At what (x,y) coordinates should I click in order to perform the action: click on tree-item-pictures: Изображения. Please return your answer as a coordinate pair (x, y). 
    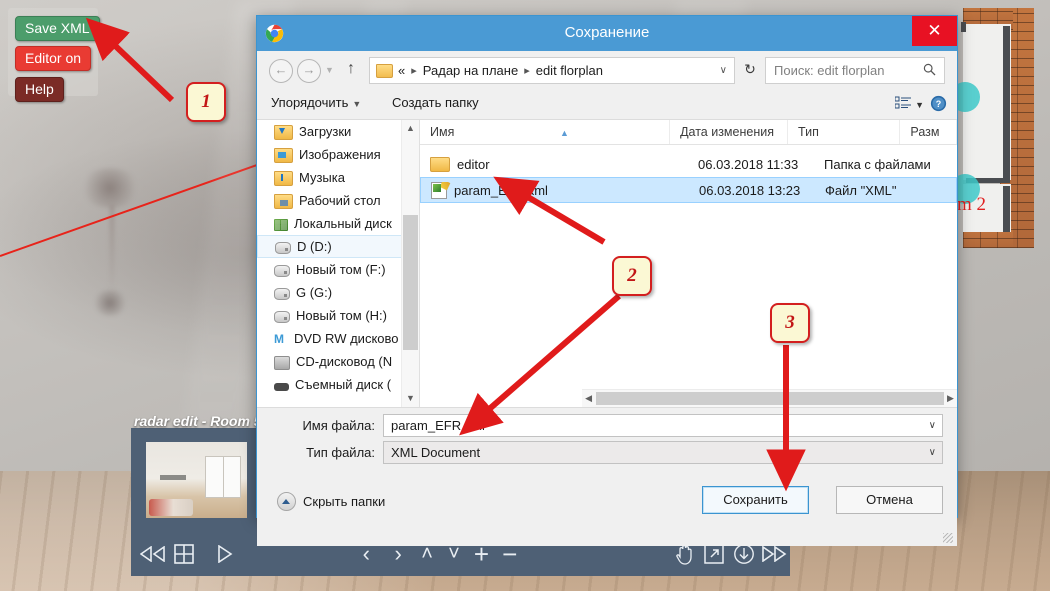
    Looking at the image, I should click on (338, 154).